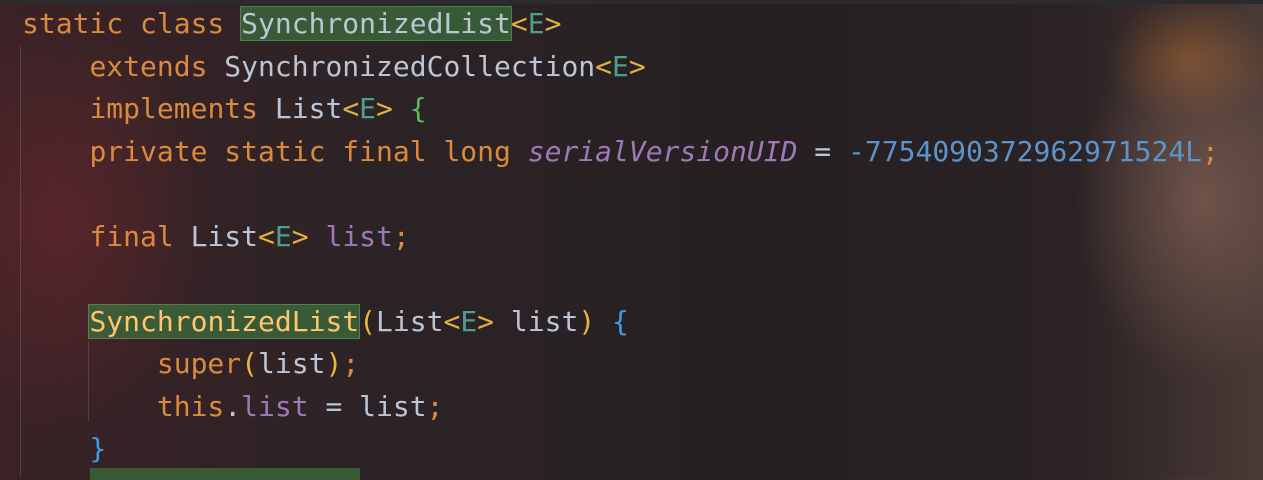  I want to click on code-line: }, so click(620, 449).